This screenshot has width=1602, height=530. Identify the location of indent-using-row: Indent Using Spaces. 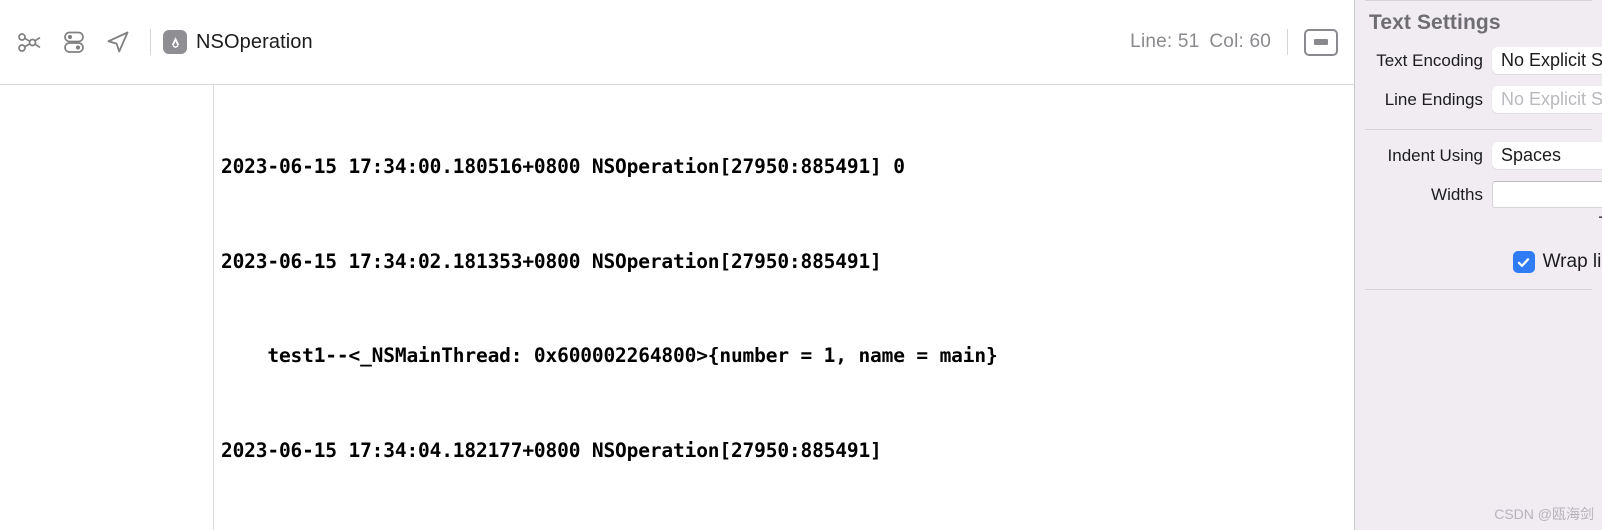
(1478, 155).